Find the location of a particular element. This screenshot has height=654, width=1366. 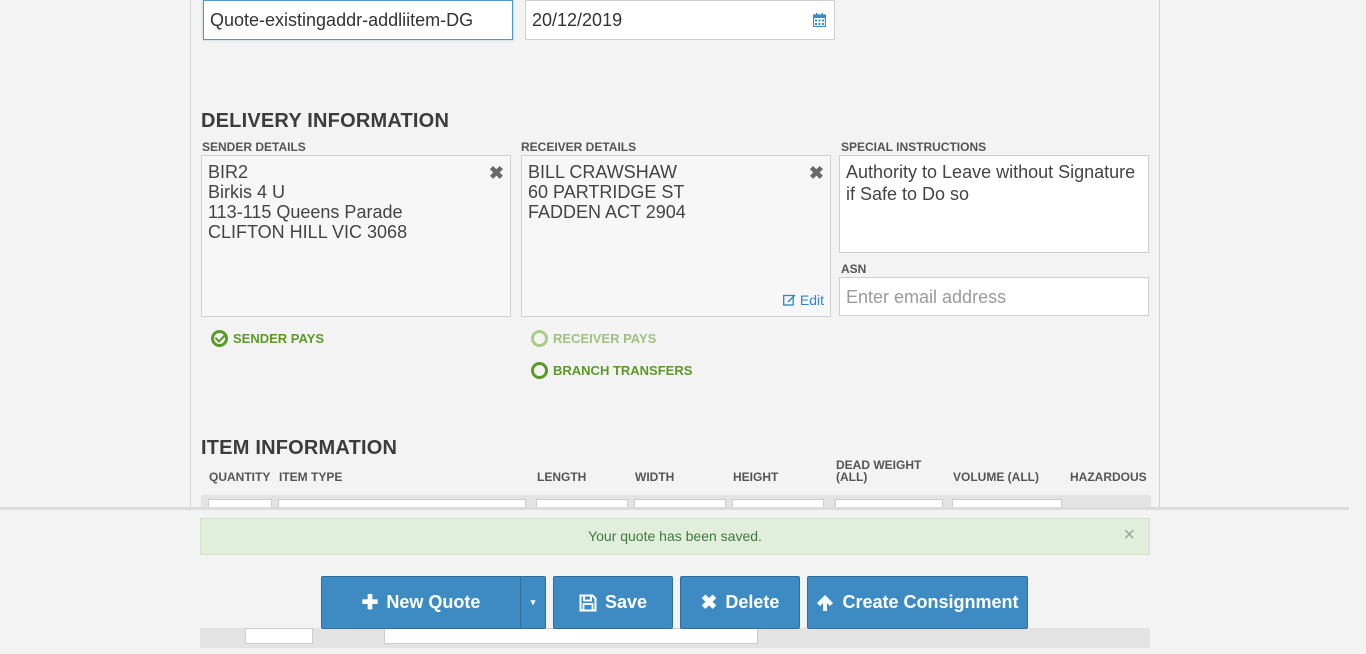

clear-sender-icon: ✖ is located at coordinates (496, 173).